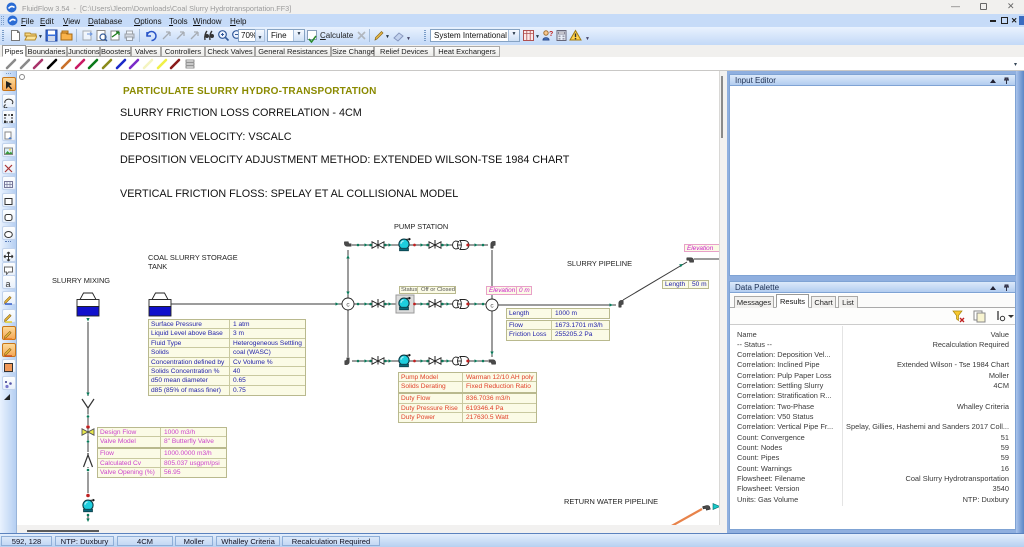 This screenshot has width=1024, height=547. Describe the element at coordinates (7, 284) in the screenshot. I see `svg-text: a` at that location.